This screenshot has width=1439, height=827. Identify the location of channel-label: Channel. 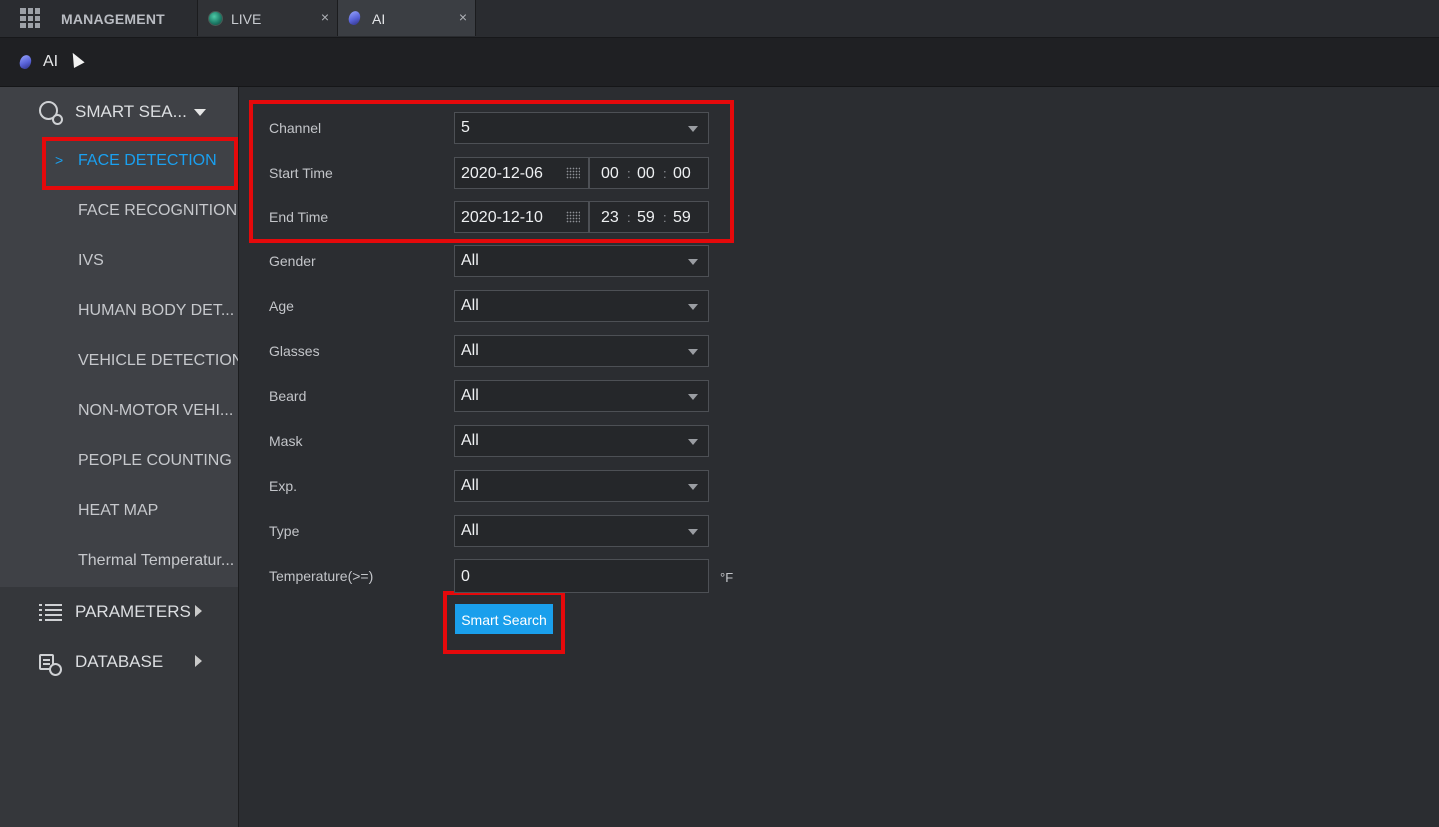
(295, 128).